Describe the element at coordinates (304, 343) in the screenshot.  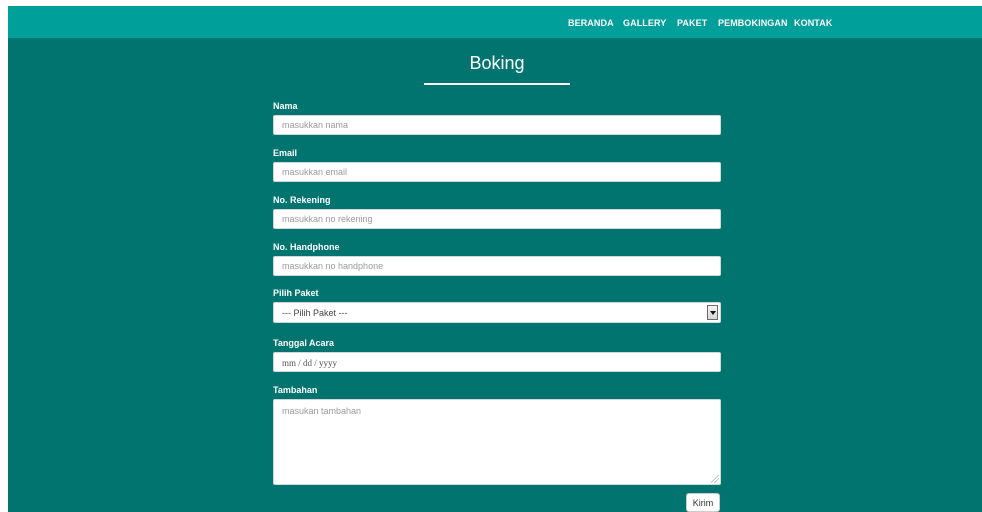
I see `tanggal-label: Tanggal Acara` at that location.